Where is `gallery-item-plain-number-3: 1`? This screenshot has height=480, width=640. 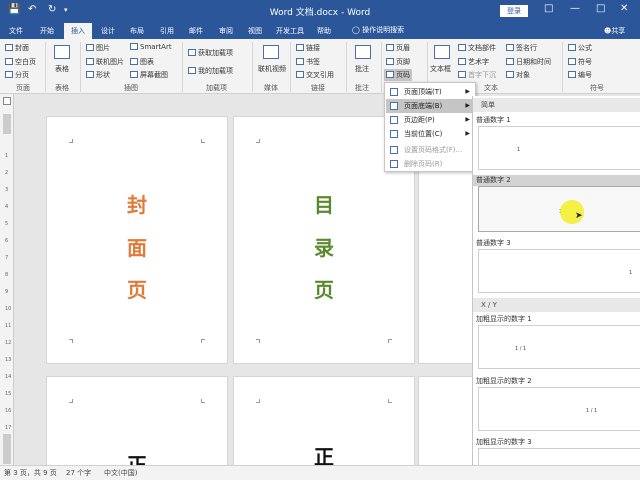 gallery-item-plain-number-3: 1 is located at coordinates (559, 271).